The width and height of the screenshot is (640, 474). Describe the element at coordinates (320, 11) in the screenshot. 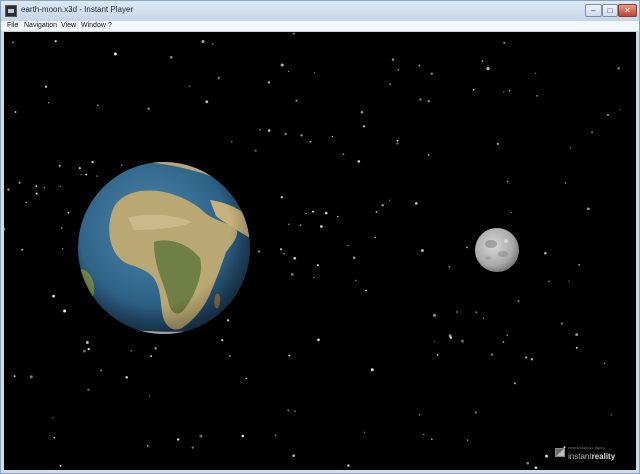

I see `title-bar: earth-moon.x3d - Instant Player – □ ✕` at that location.